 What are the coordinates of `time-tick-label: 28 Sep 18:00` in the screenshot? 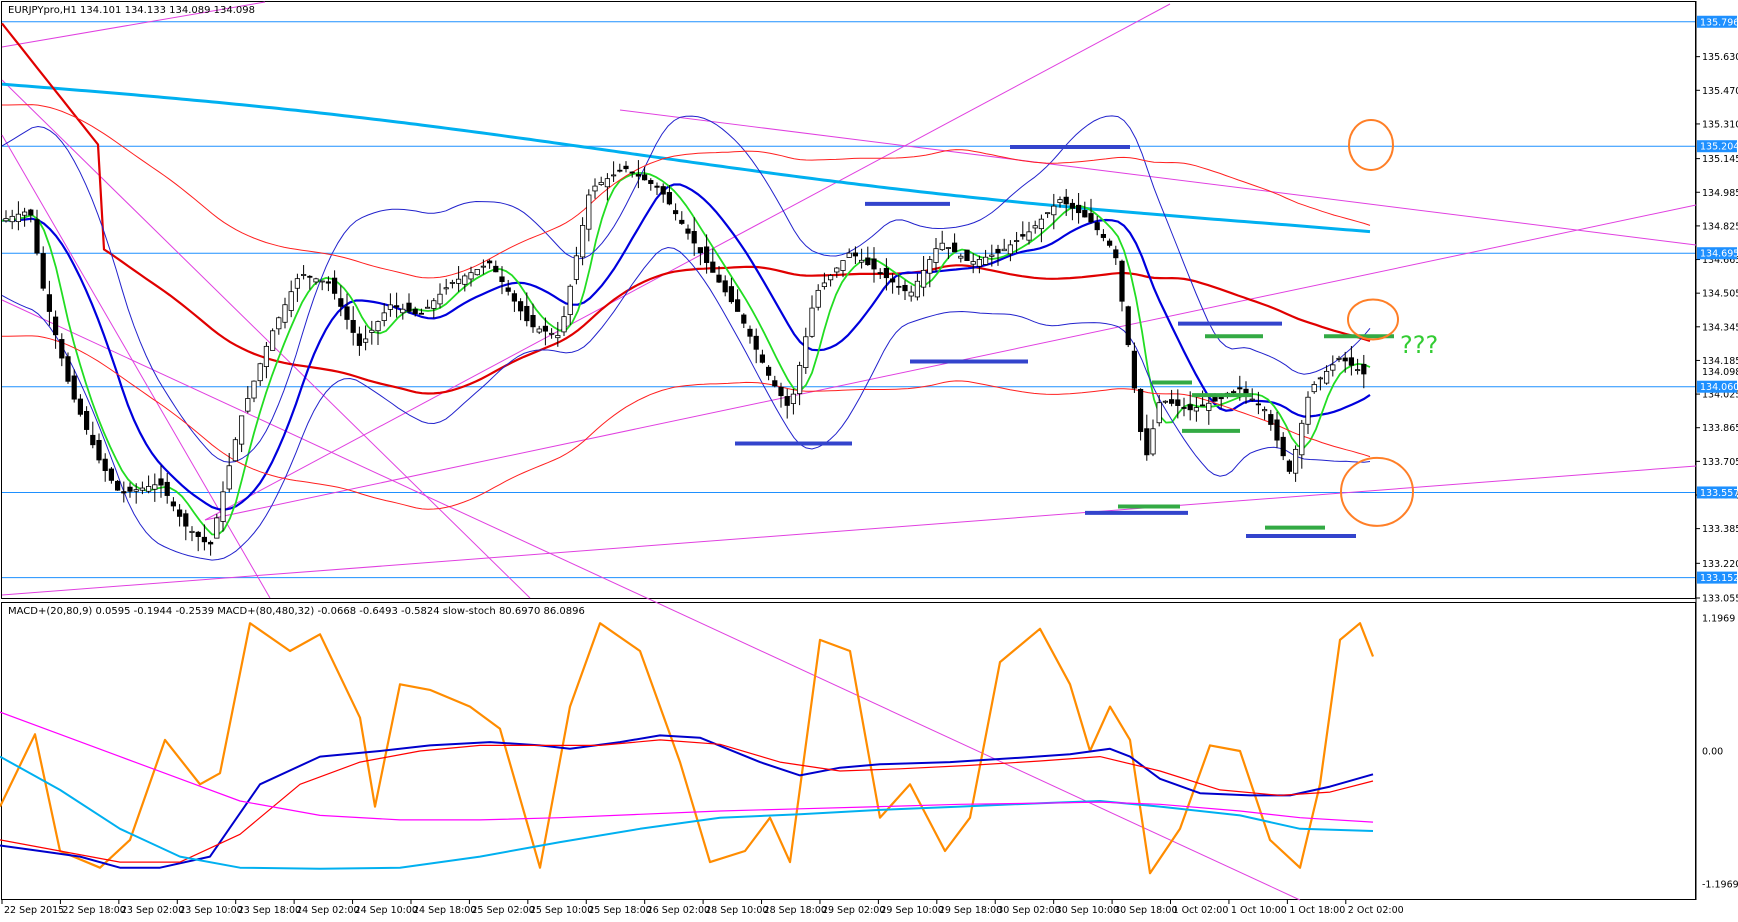 It's located at (795, 910).